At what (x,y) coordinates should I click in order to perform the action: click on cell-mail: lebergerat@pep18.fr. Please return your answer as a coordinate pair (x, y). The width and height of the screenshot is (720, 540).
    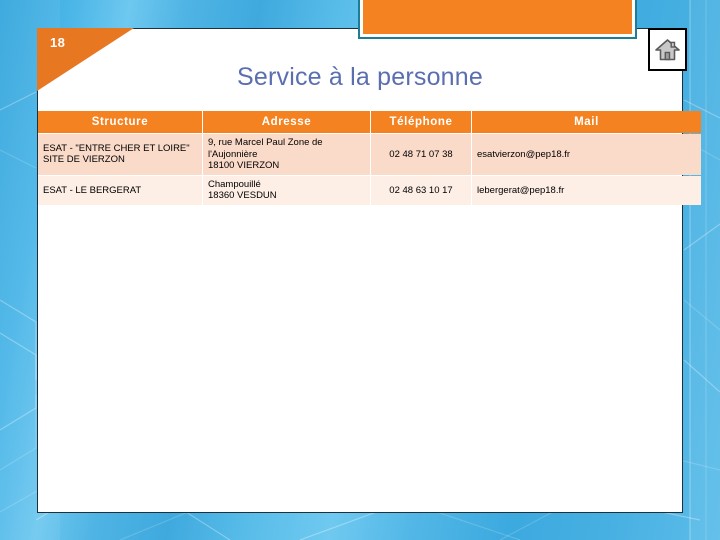
    Looking at the image, I should click on (586, 190).